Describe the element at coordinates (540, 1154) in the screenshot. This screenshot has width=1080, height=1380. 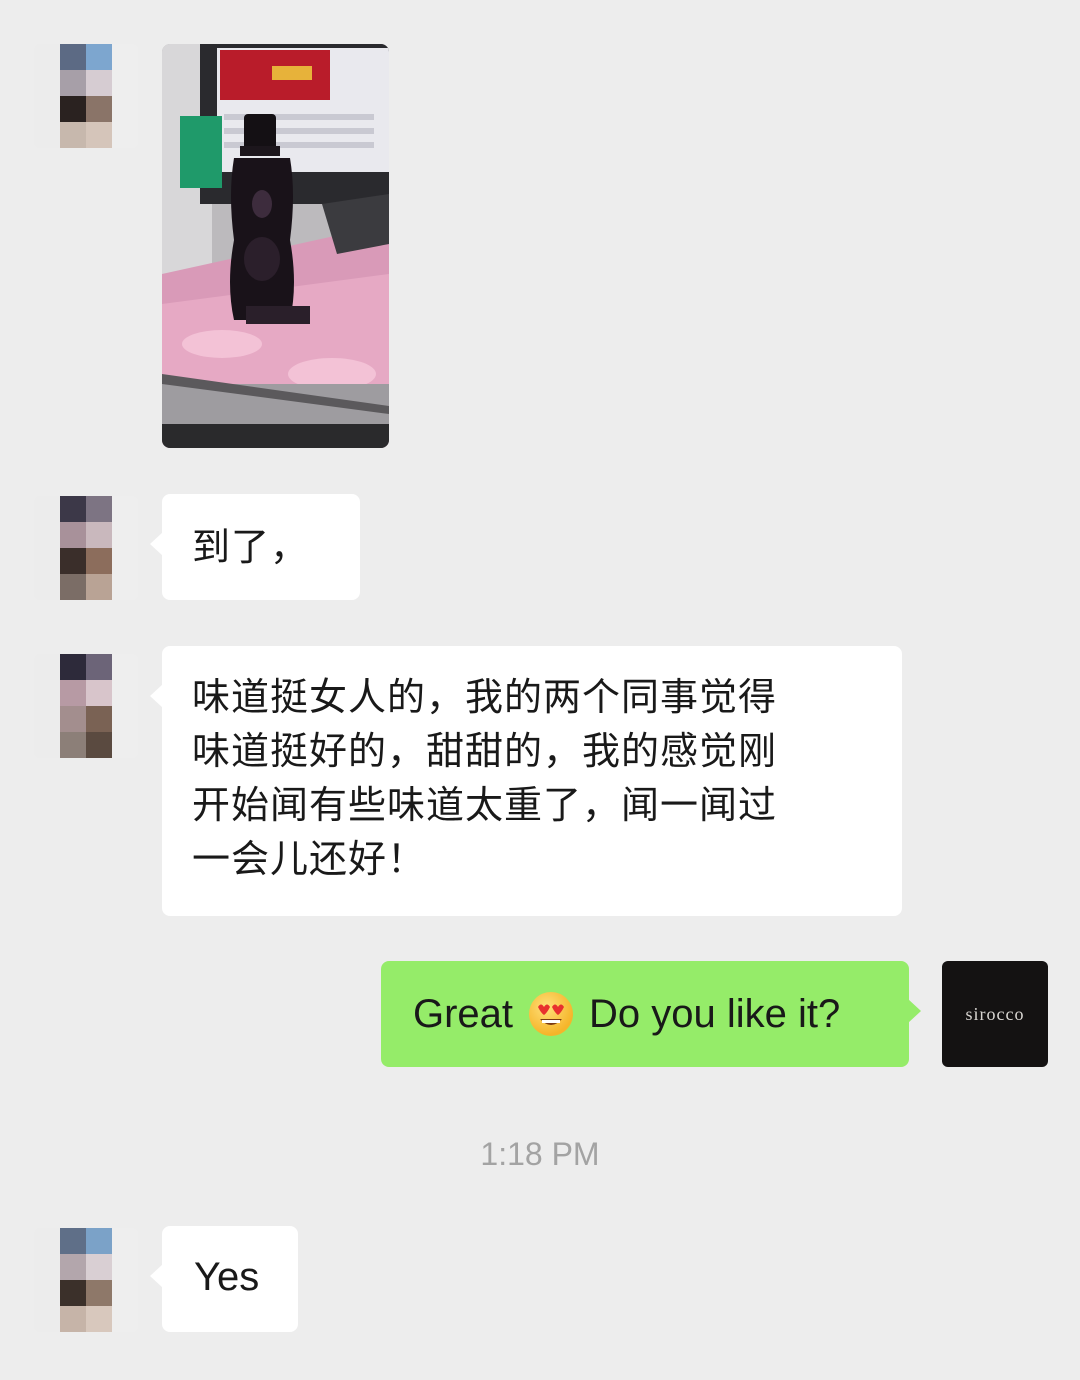
I see `timestamp: 1:18 PM` at that location.